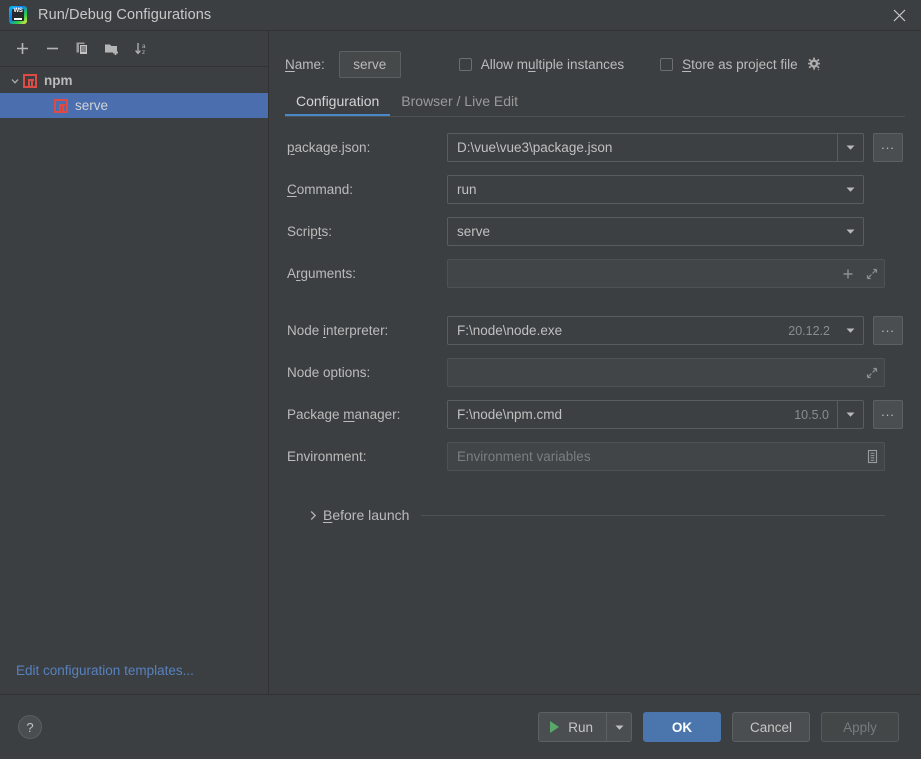 The image size is (921, 759). Describe the element at coordinates (850, 330) in the screenshot. I see `node-interpreter-dropdown-icon` at that location.